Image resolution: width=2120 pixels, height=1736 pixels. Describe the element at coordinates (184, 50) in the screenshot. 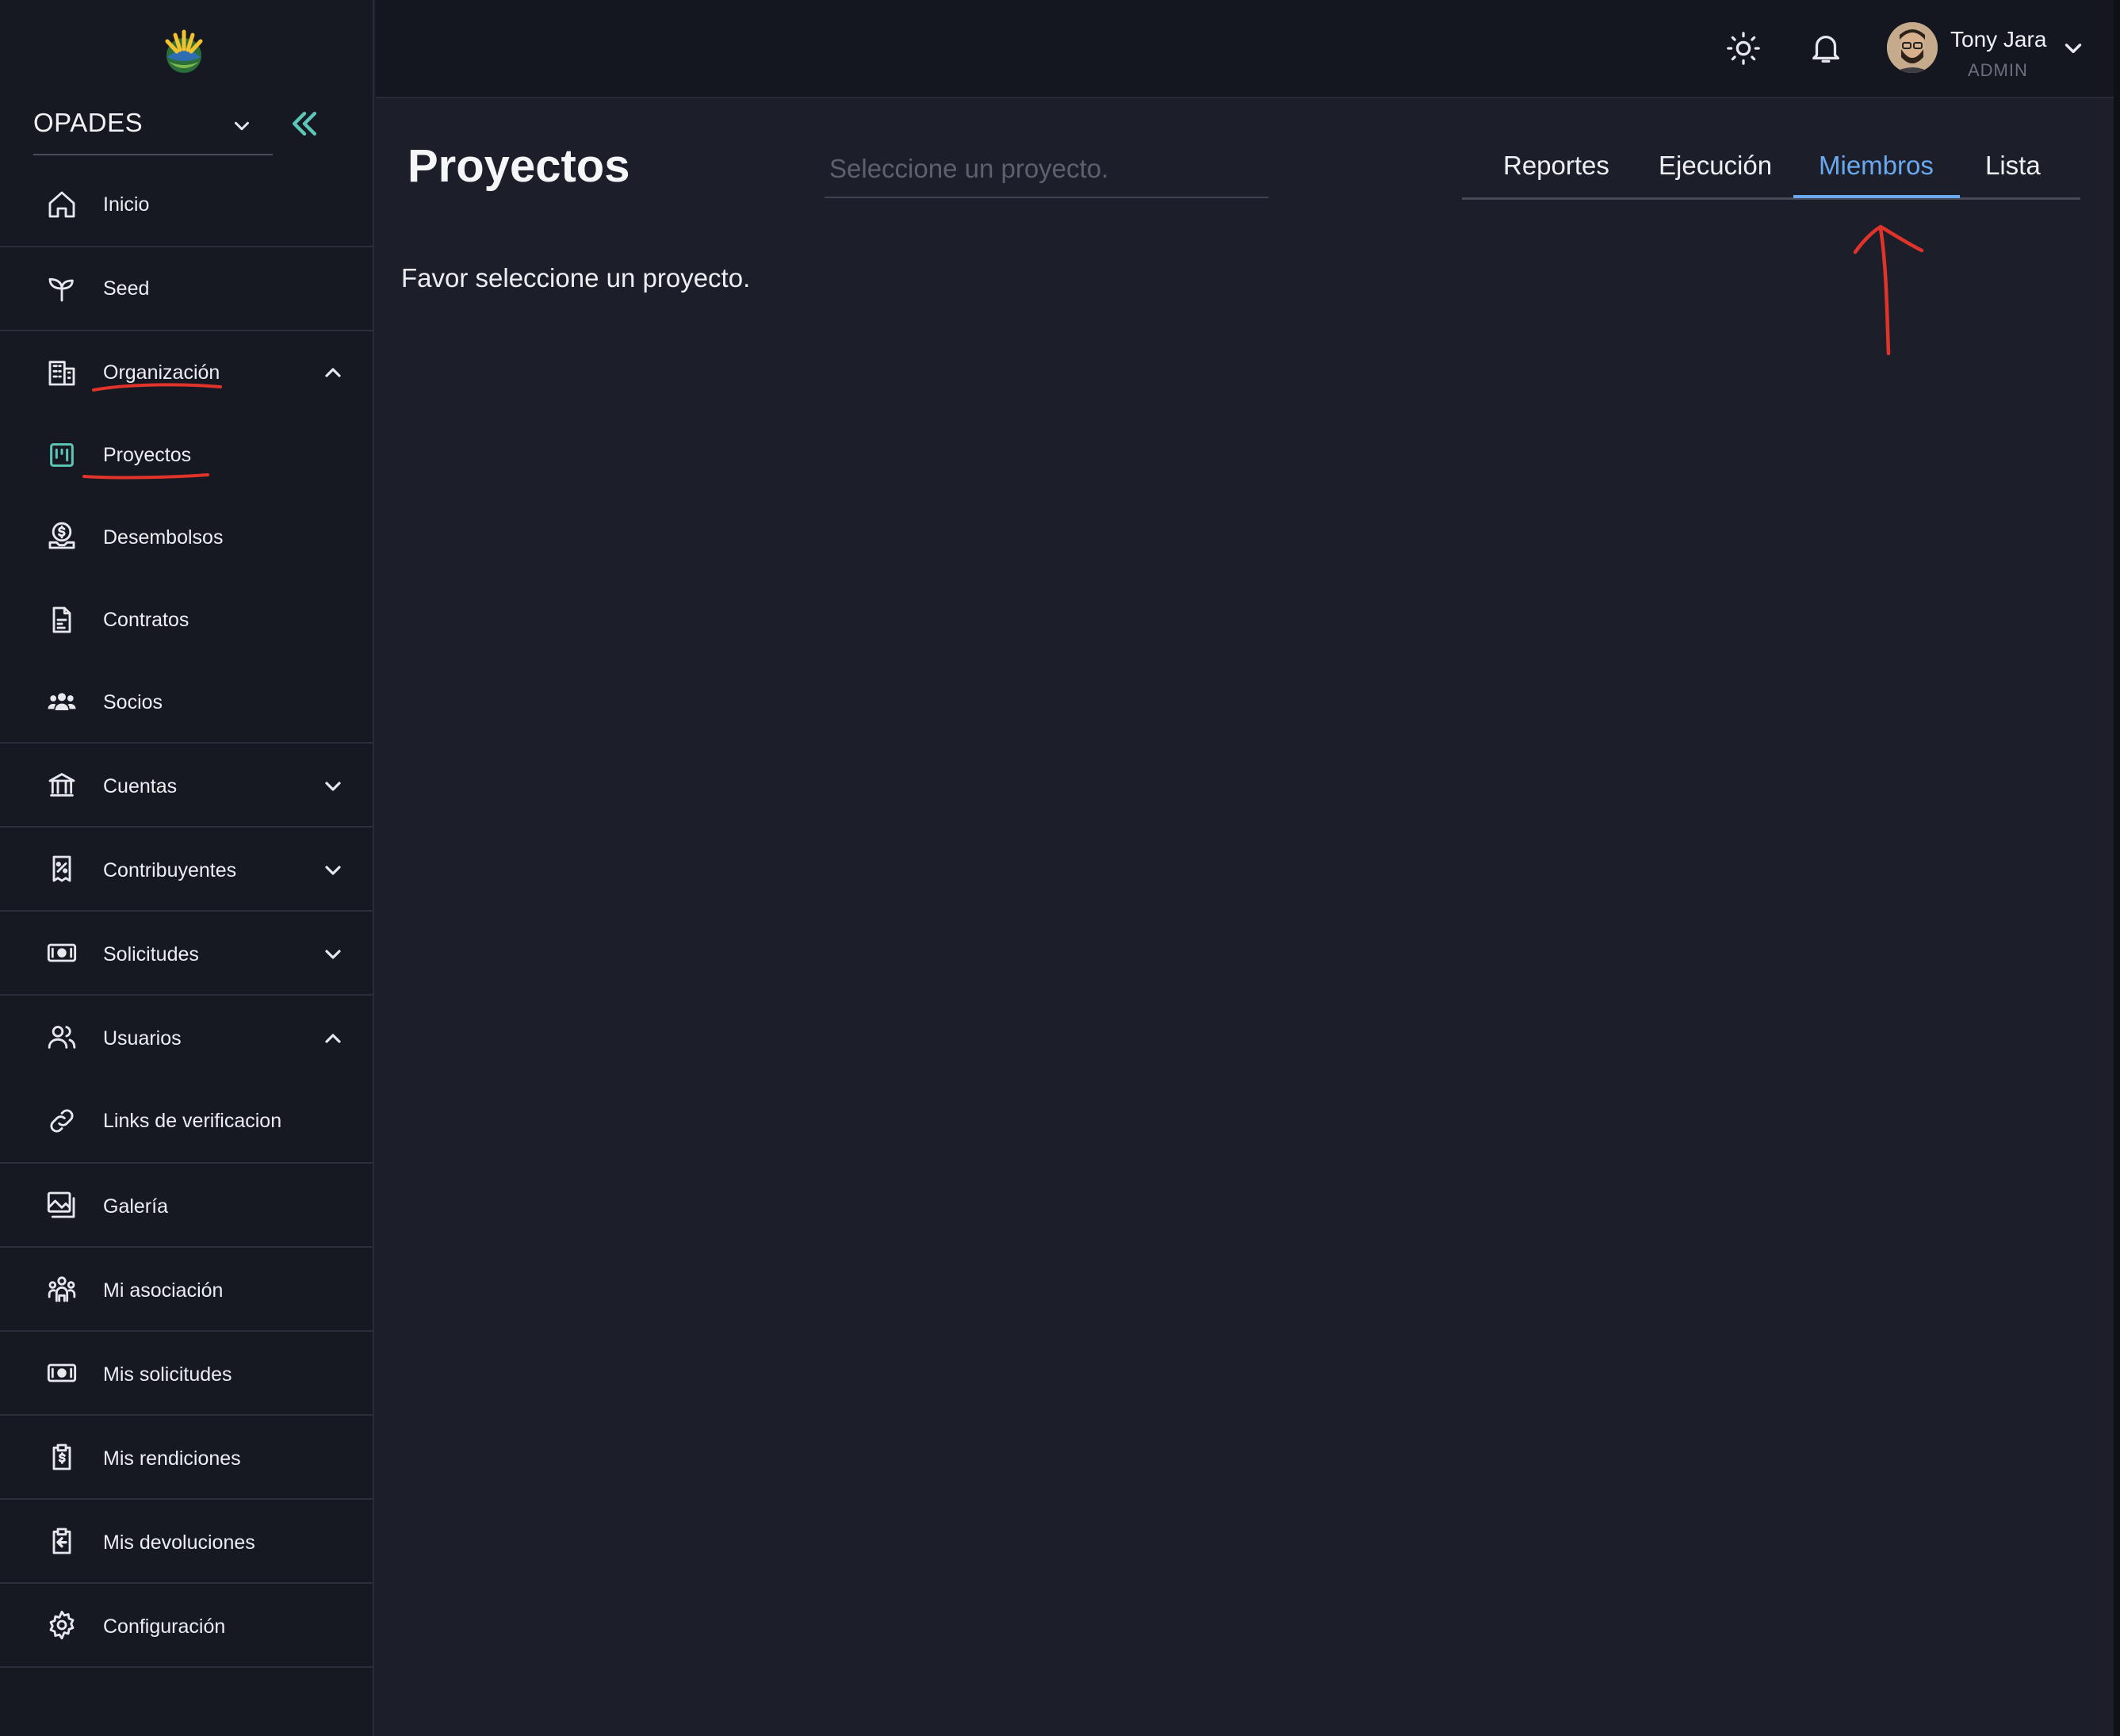

I see `organization-logo` at that location.